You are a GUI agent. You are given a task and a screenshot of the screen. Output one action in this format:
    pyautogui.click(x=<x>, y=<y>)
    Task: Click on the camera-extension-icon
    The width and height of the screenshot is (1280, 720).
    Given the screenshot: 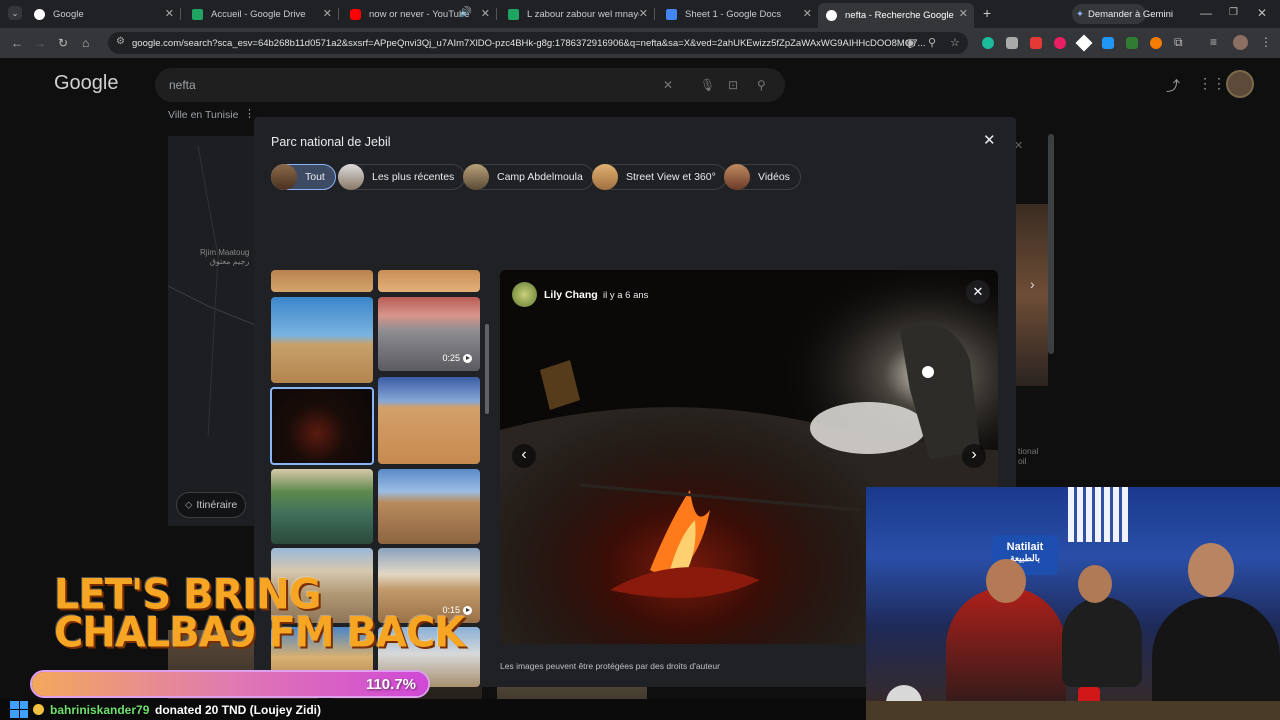 What is the action you would take?
    pyautogui.click(x=1012, y=43)
    